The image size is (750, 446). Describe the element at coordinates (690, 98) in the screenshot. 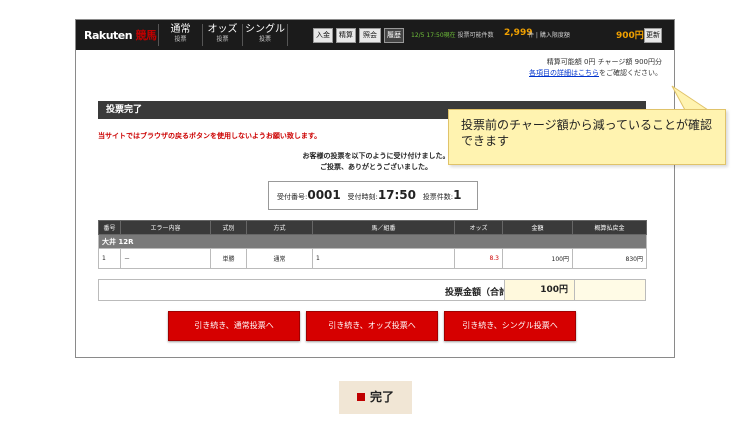

I see `callout-pointer` at that location.